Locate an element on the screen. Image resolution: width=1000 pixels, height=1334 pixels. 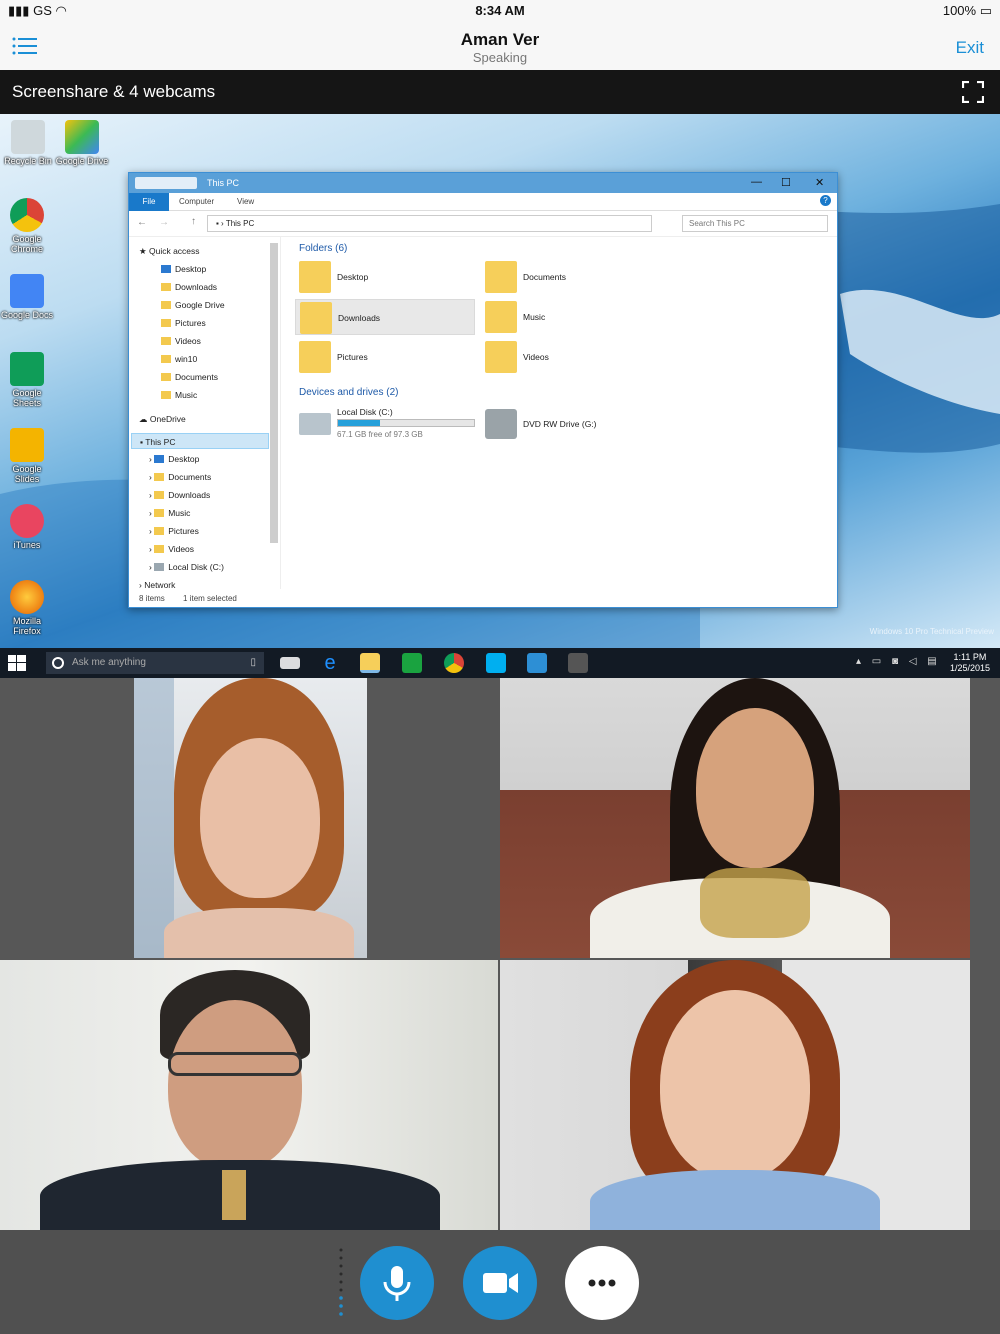
itunes-icon: iTunes is located at coordinates (27, 527).